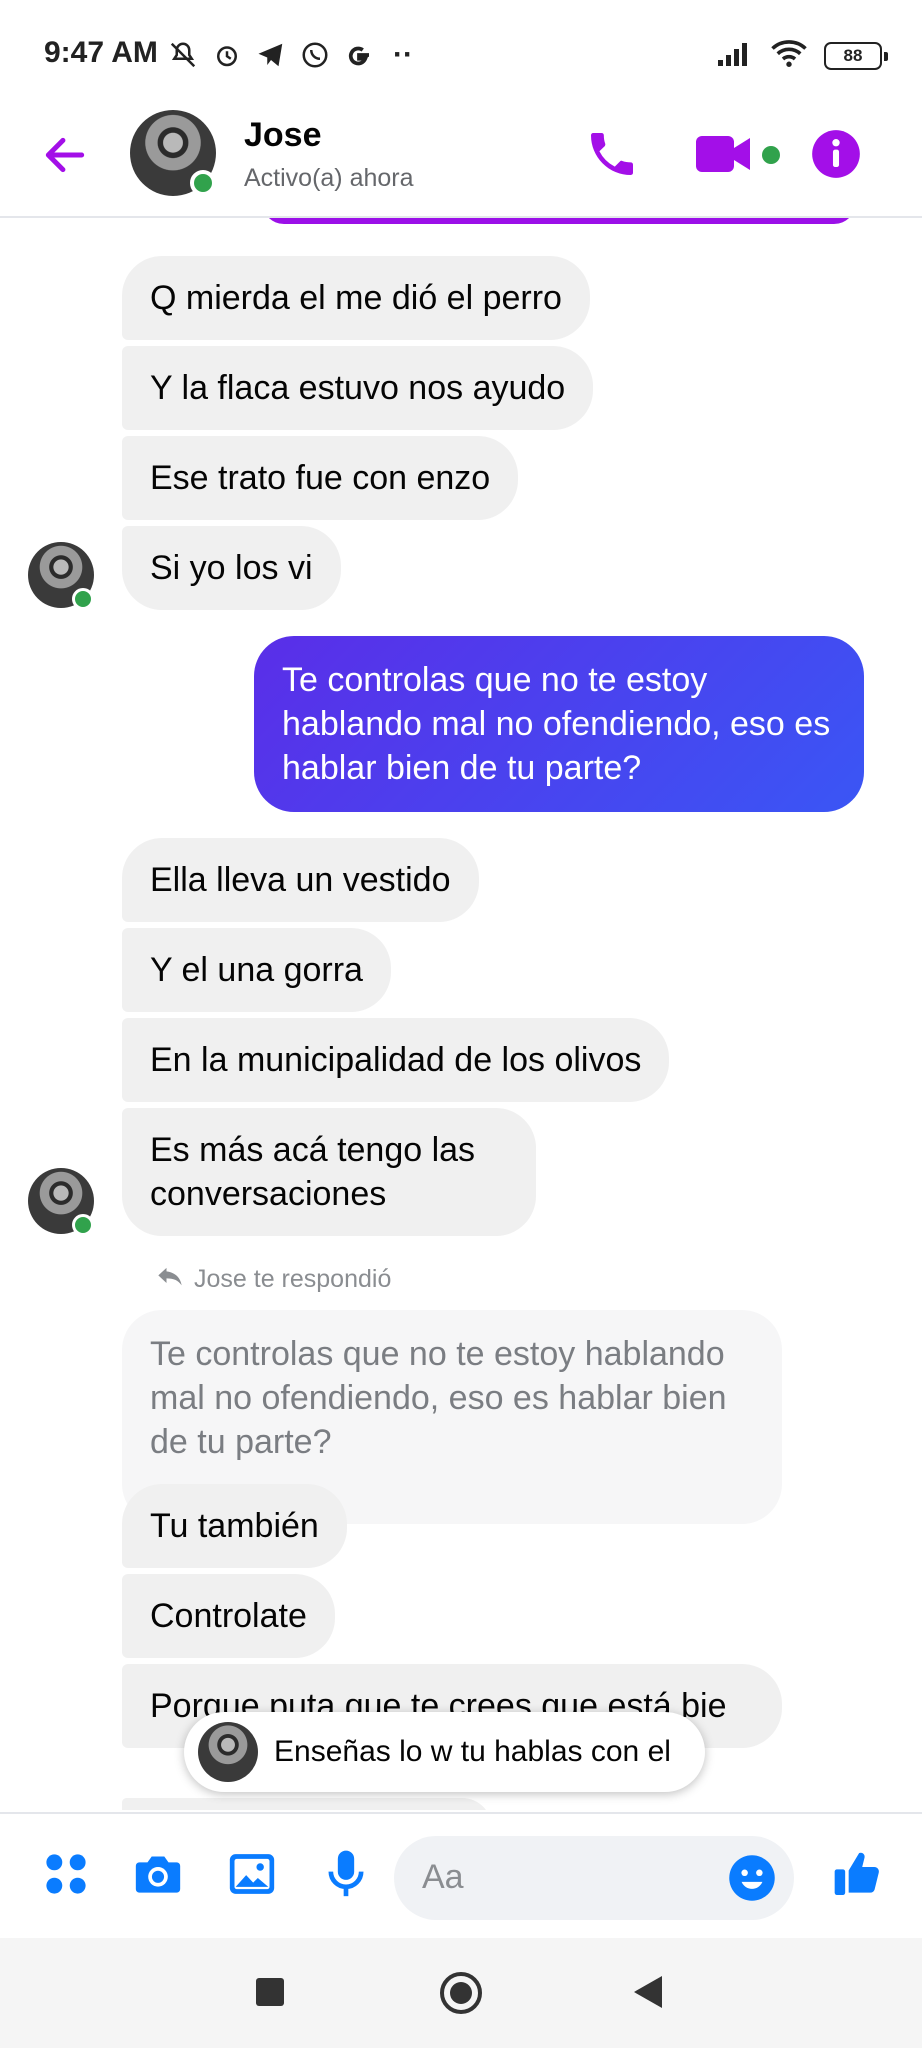  I want to click on incoming-message: Es más acá tengo las conversaciones, so click(329, 1172).